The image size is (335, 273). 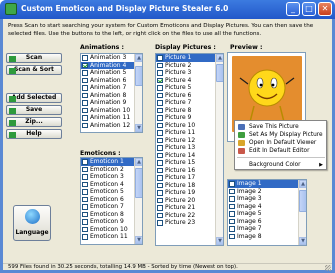 What do you see at coordinates (267, 214) in the screenshot?
I see `list-item: Image 5` at bounding box center [267, 214].